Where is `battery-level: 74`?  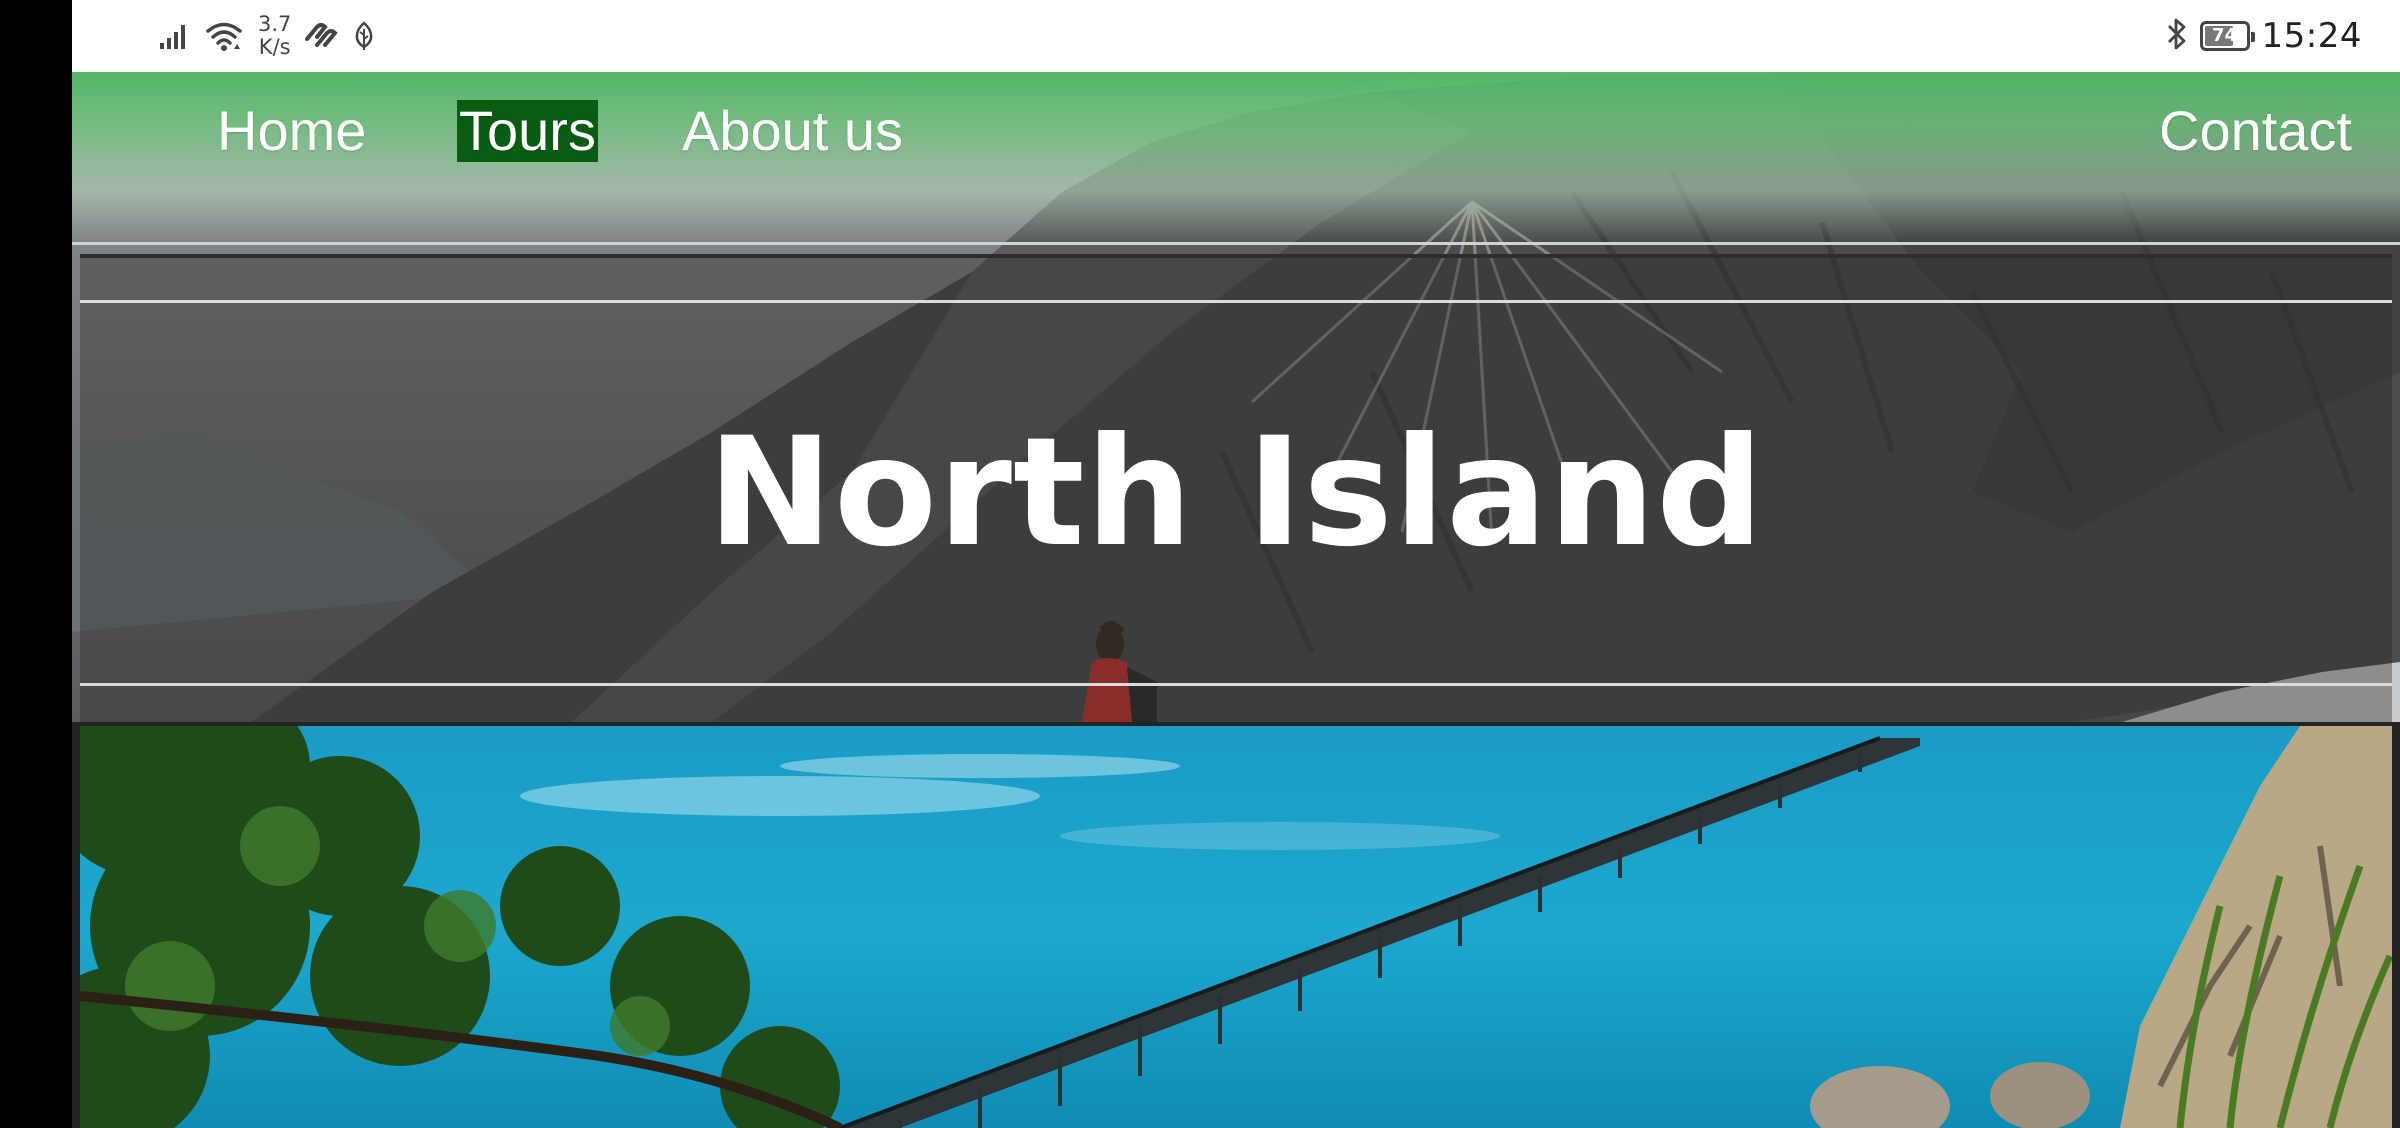 battery-level: 74 is located at coordinates (2224, 35).